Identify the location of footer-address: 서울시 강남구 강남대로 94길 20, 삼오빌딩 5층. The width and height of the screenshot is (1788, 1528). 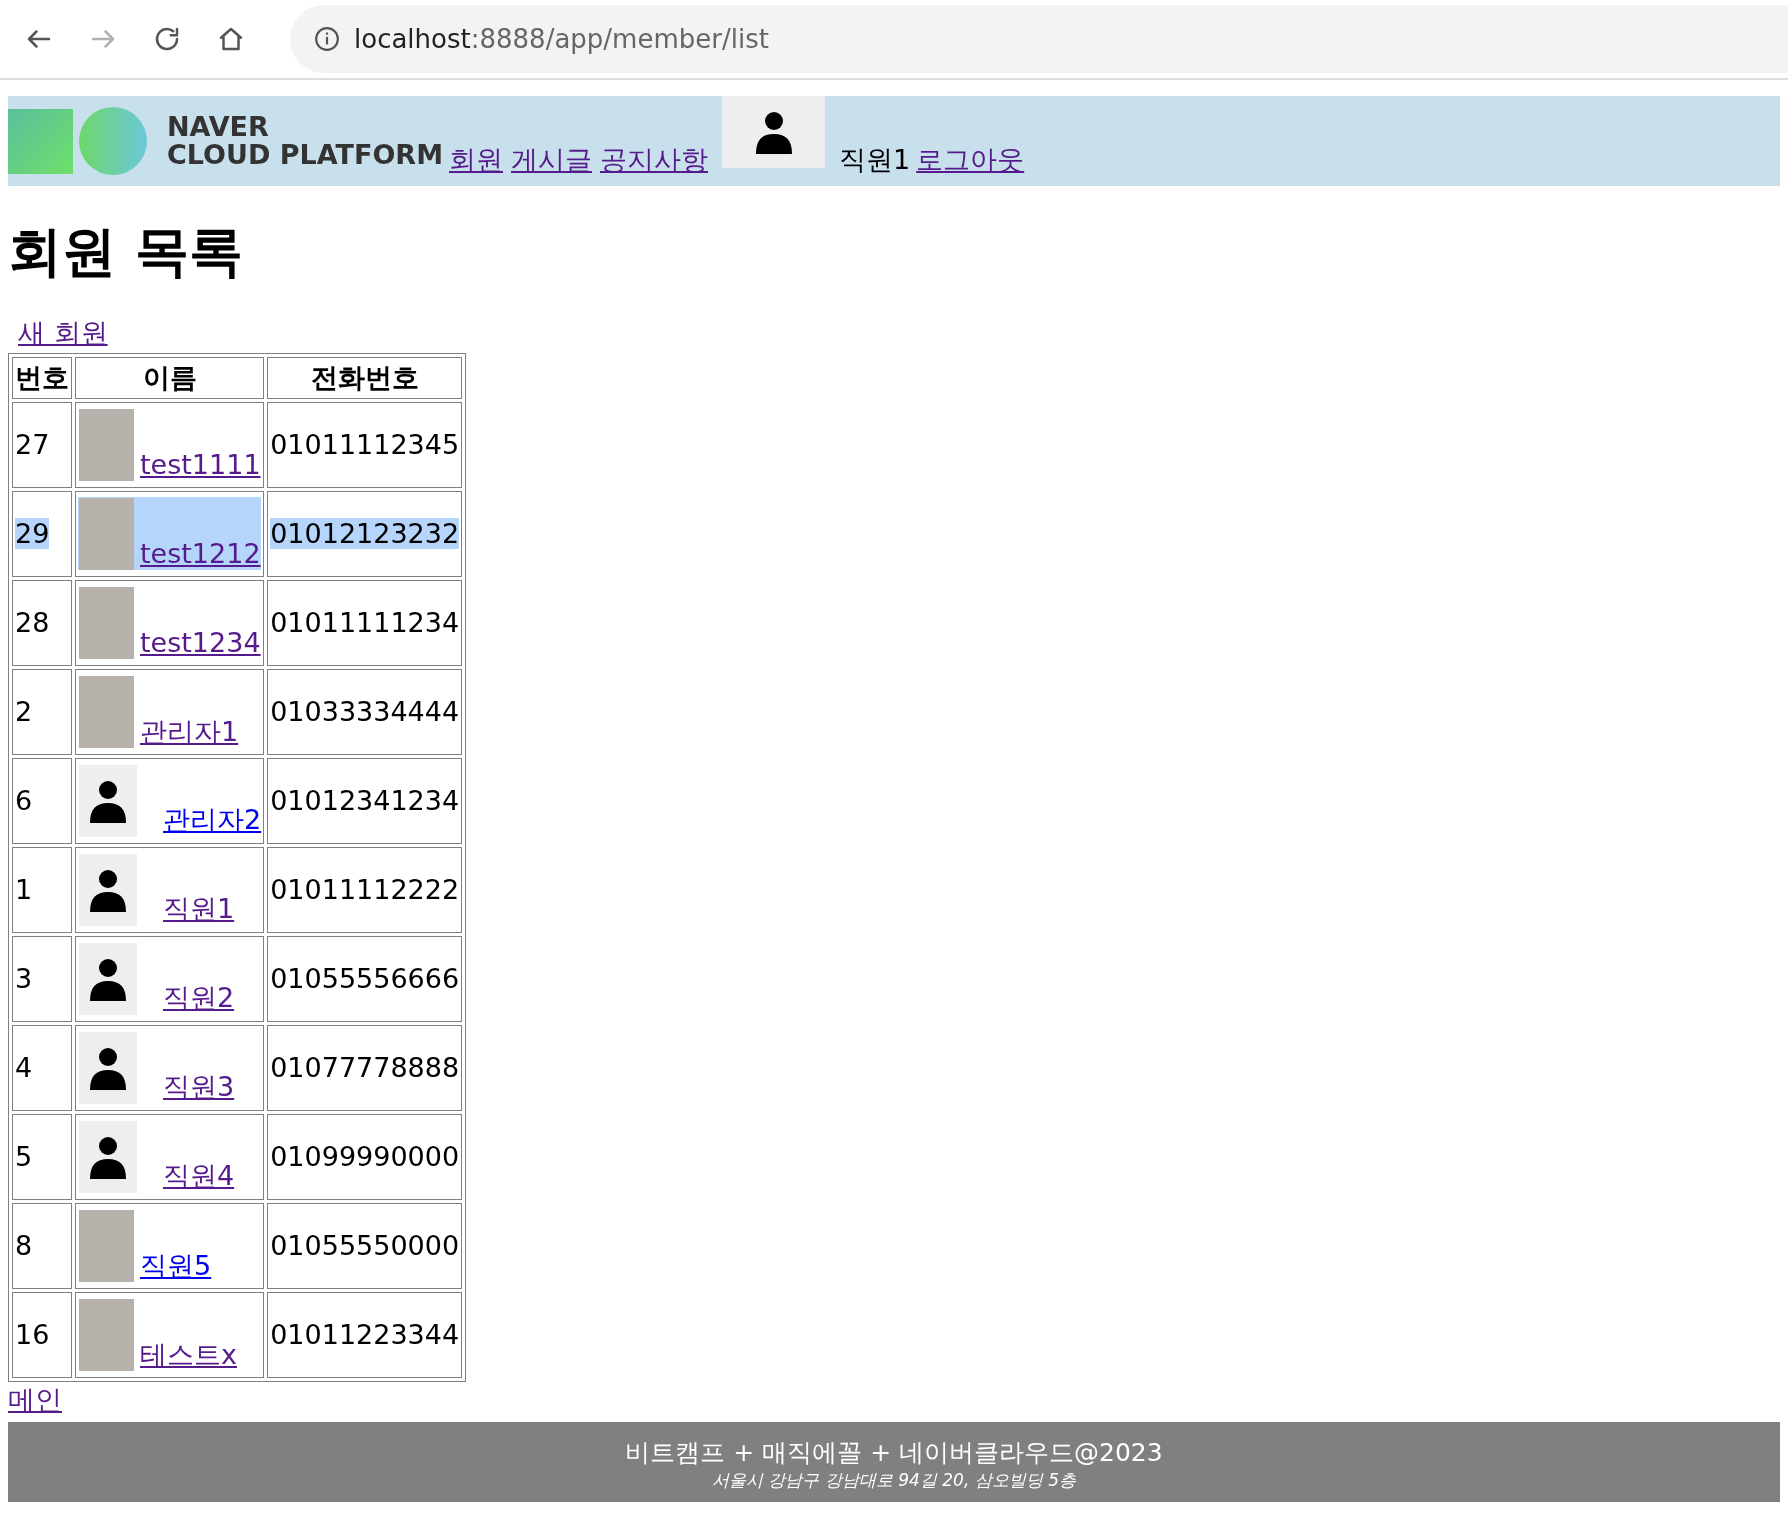
(894, 1480).